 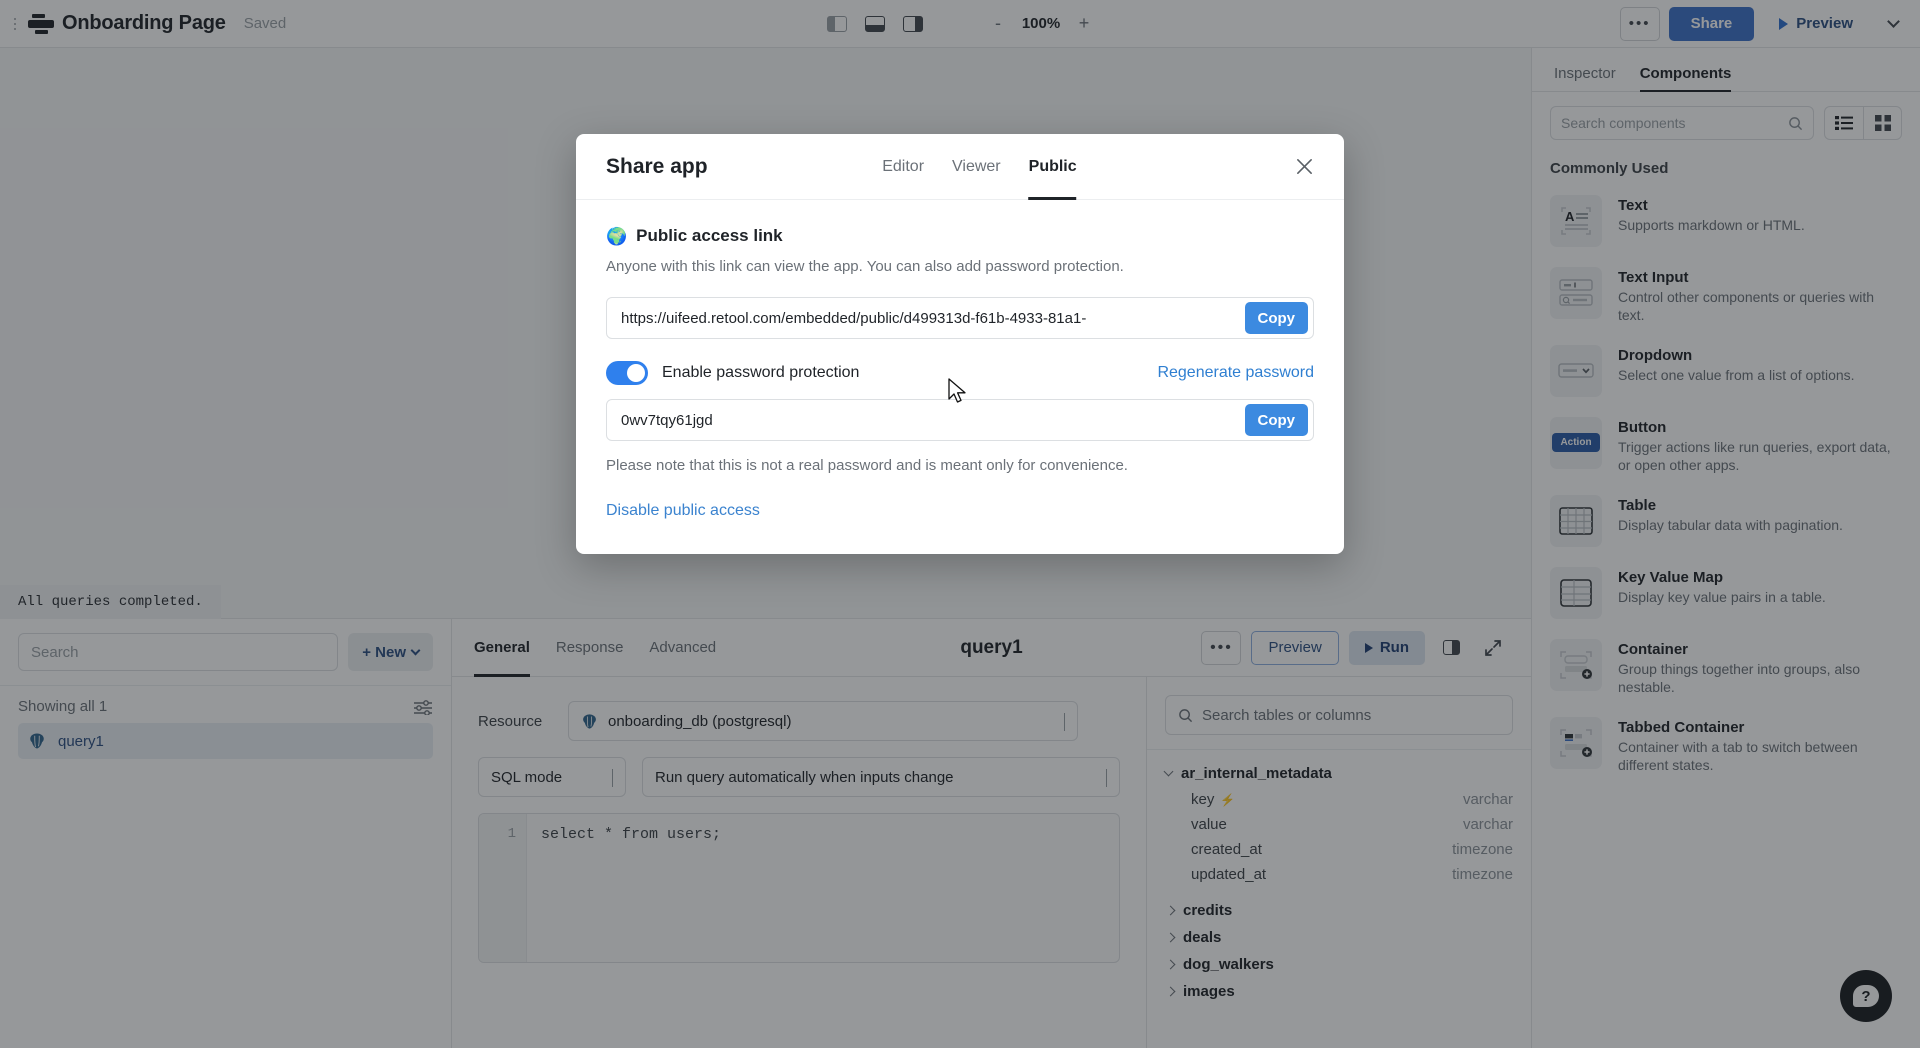 I want to click on tab-editor: Editor, so click(x=903, y=167).